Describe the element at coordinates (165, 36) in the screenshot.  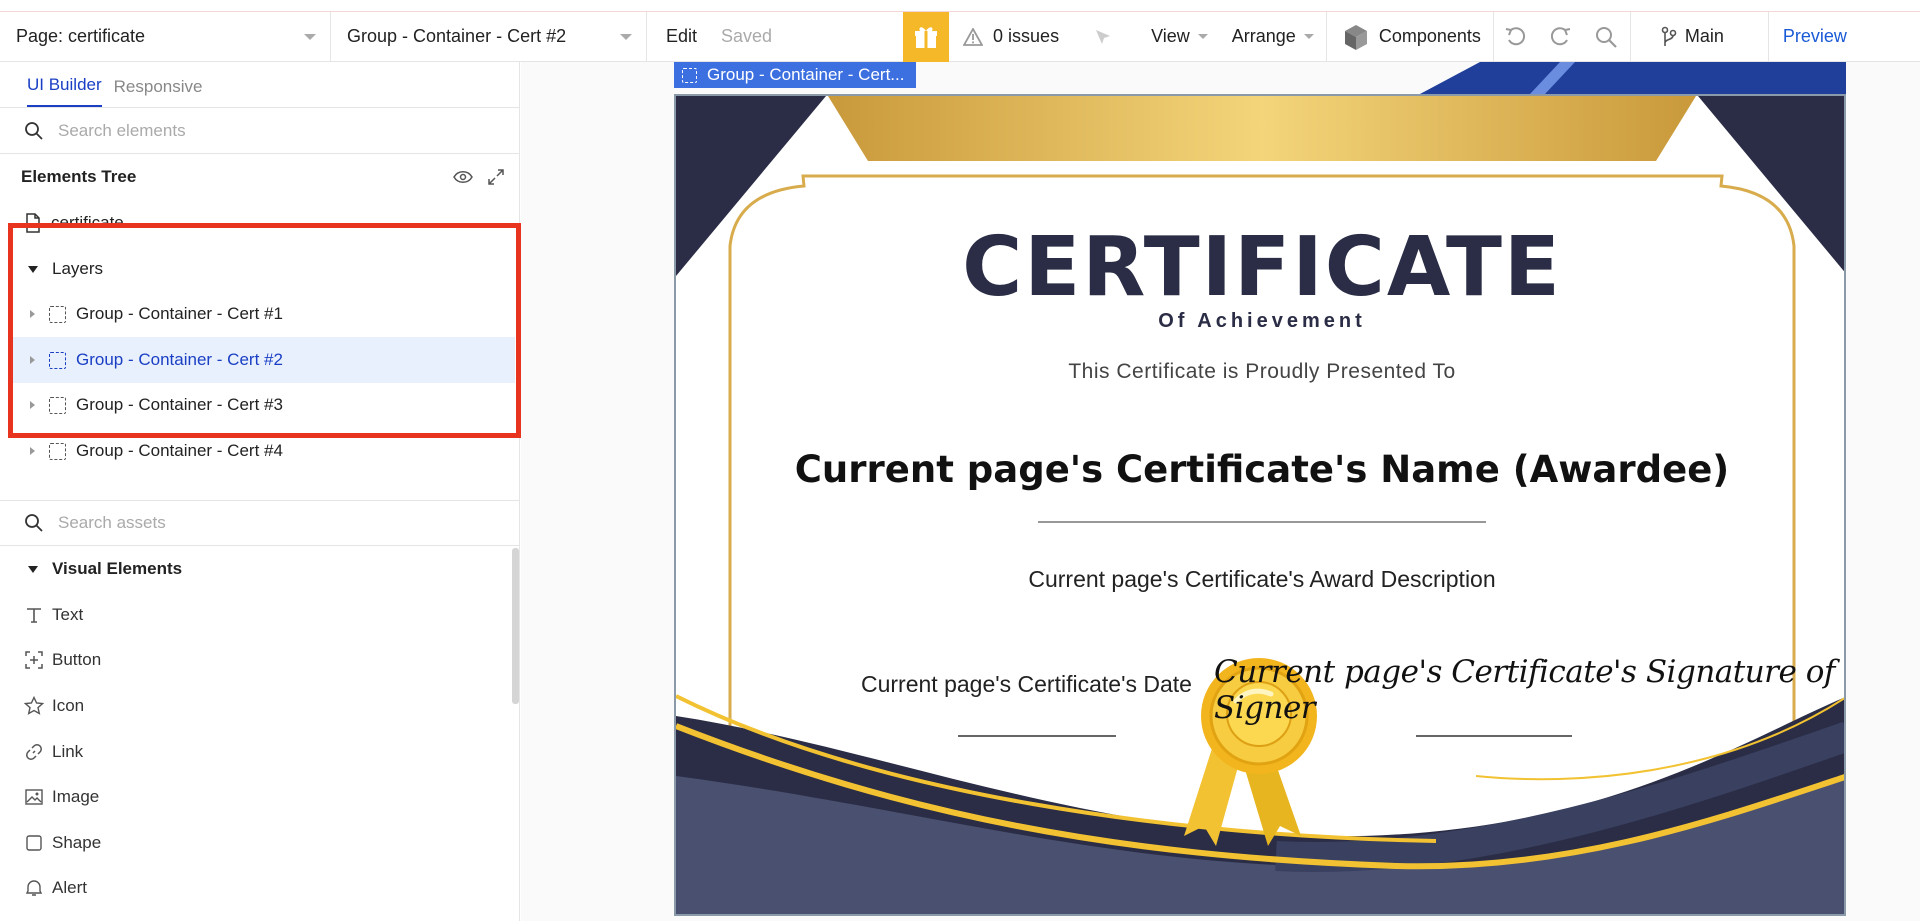
I see `page-dropdown: Page: certificate` at that location.